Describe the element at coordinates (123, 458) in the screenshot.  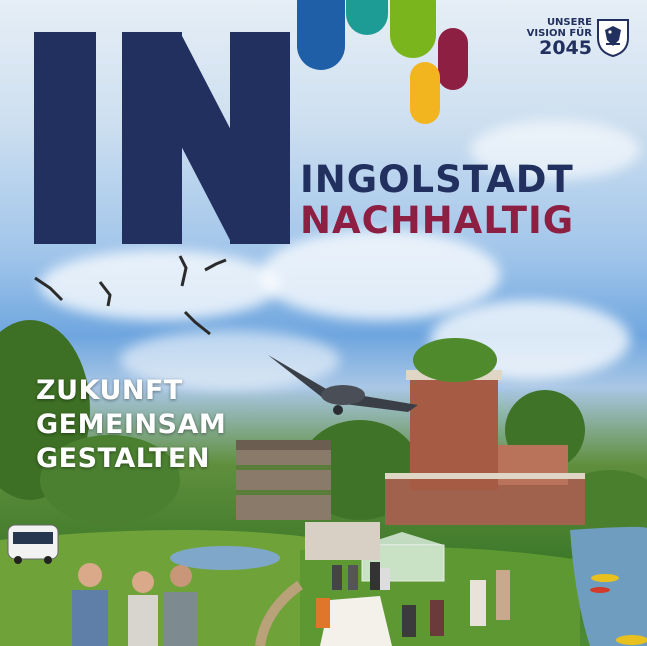
I see `slogan-line3: GESTALTEN` at that location.